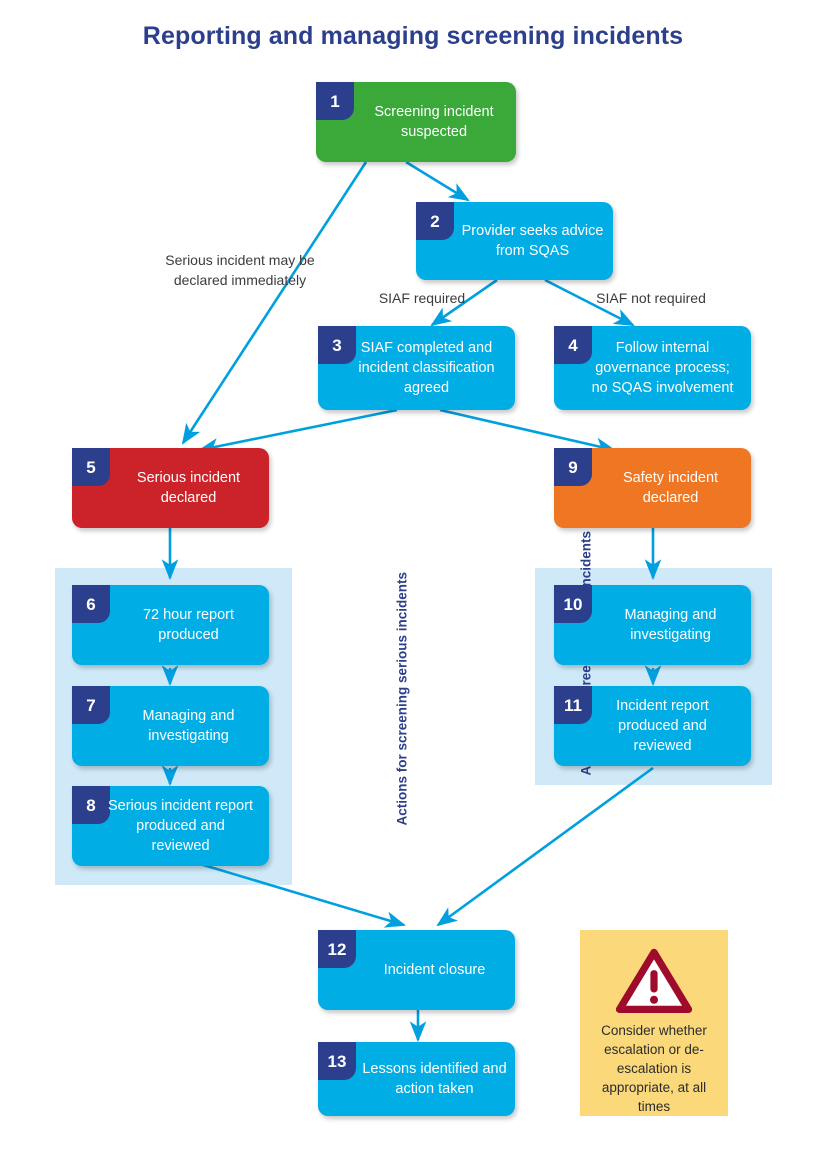 The image size is (826, 1169). What do you see at coordinates (662, 726) in the screenshot?
I see `node-11-label: Incident report produced and reviewed` at bounding box center [662, 726].